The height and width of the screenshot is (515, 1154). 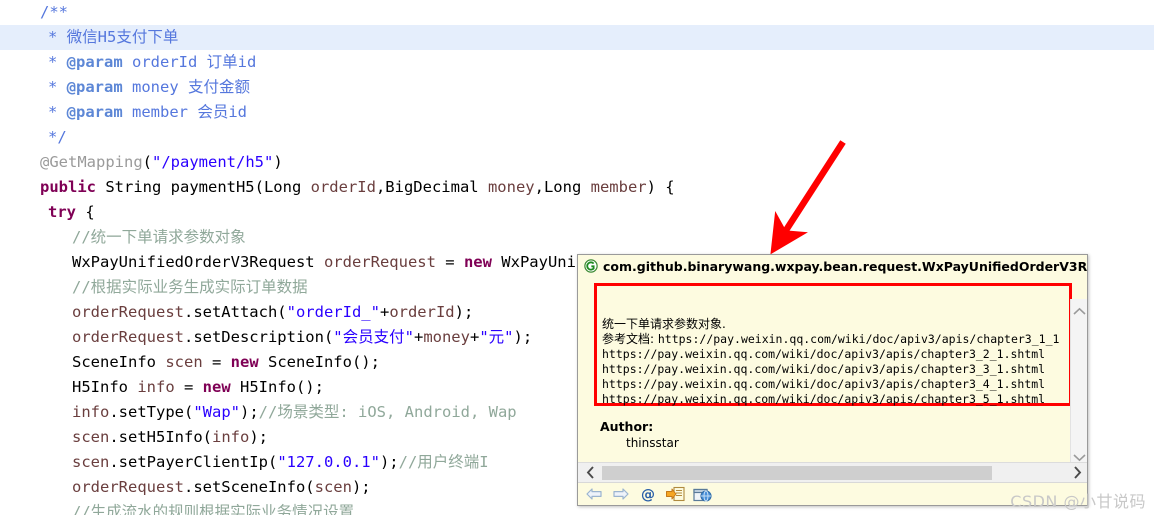 I want to click on forward-arrow-icon, so click(x=621, y=494).